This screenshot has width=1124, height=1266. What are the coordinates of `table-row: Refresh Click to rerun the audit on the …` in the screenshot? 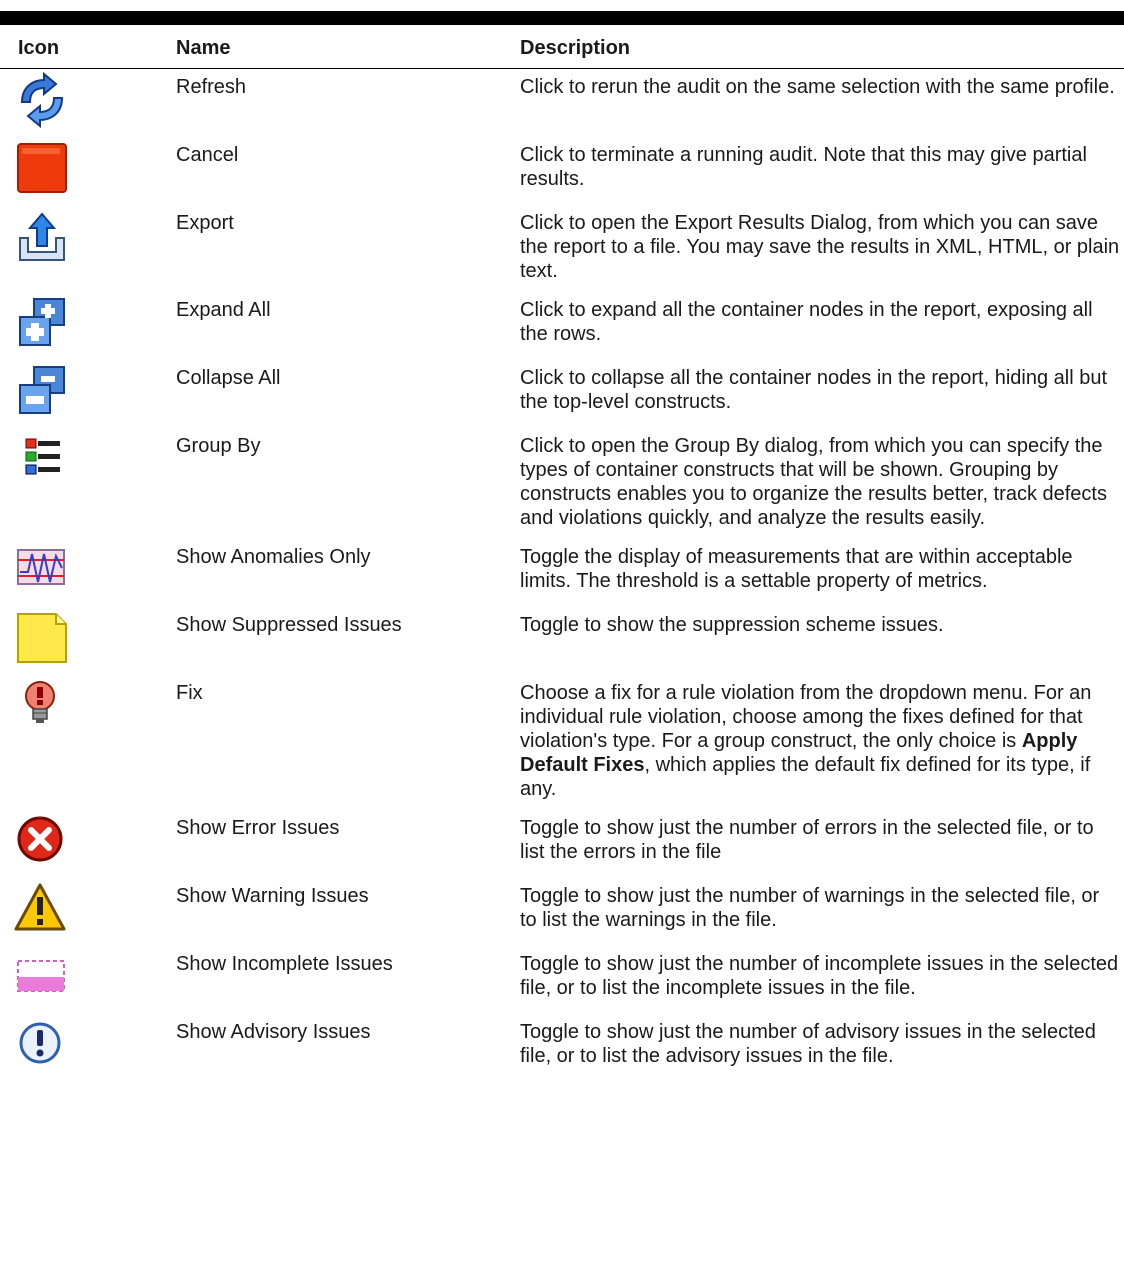 It's located at (562, 103).